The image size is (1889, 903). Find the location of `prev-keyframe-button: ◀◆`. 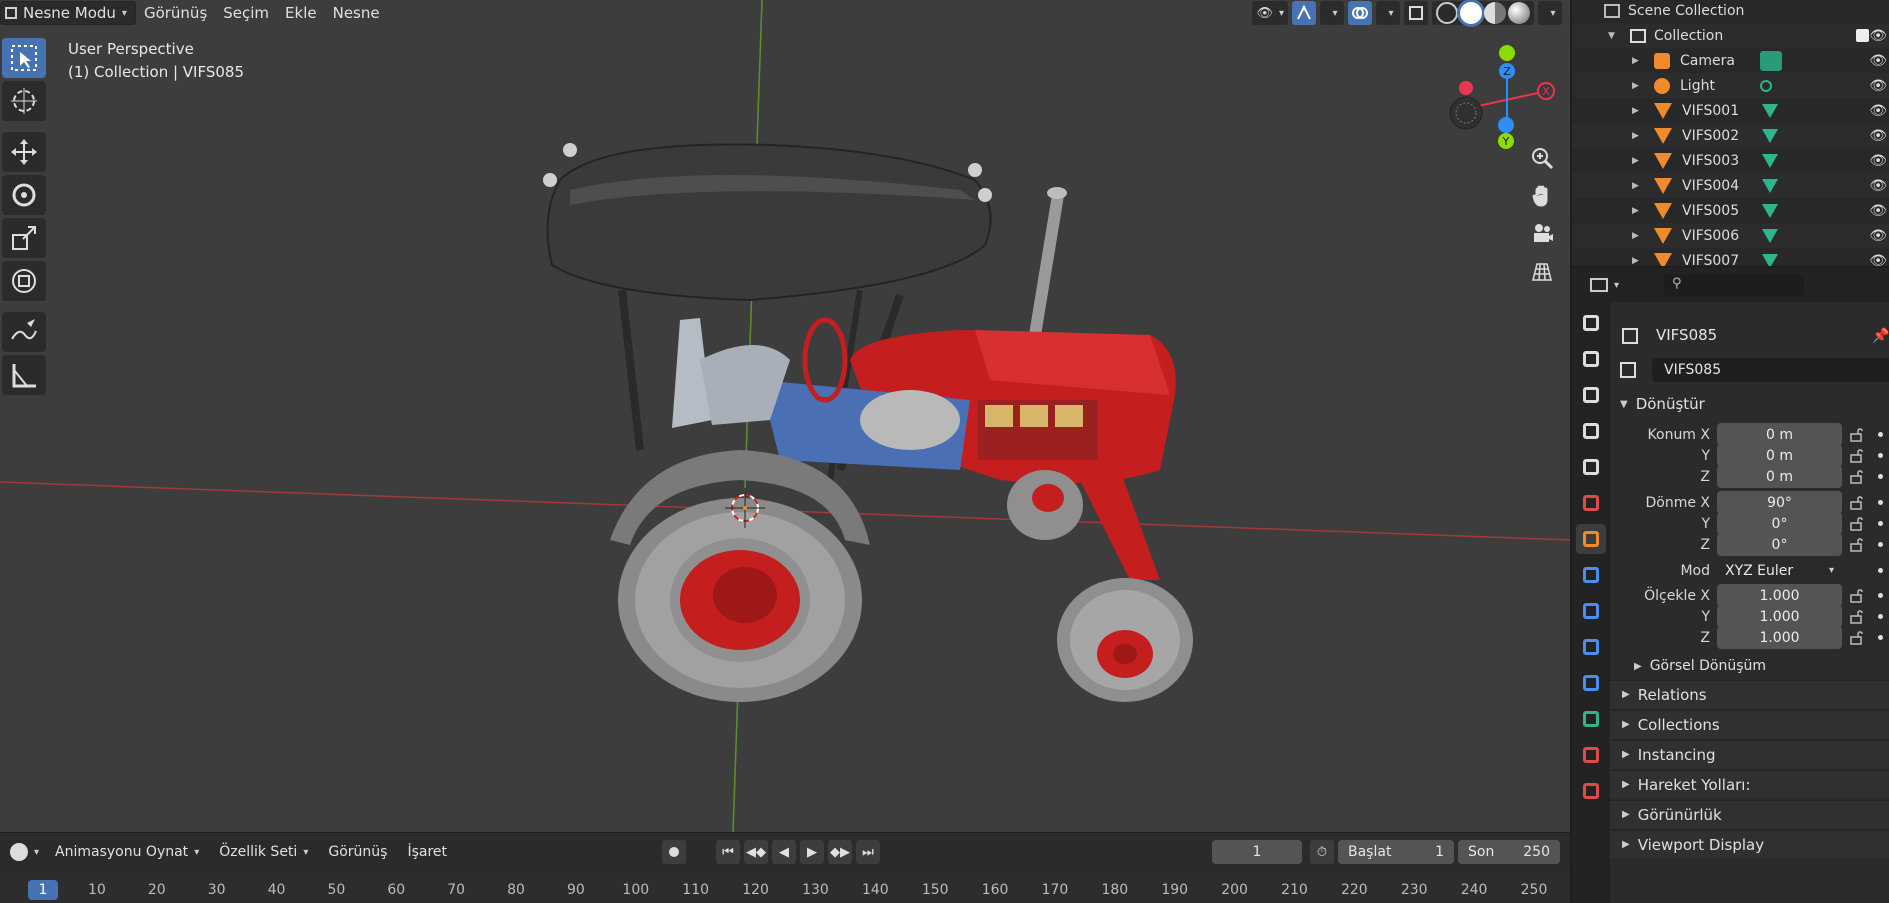

prev-keyframe-button: ◀◆ is located at coordinates (756, 852).